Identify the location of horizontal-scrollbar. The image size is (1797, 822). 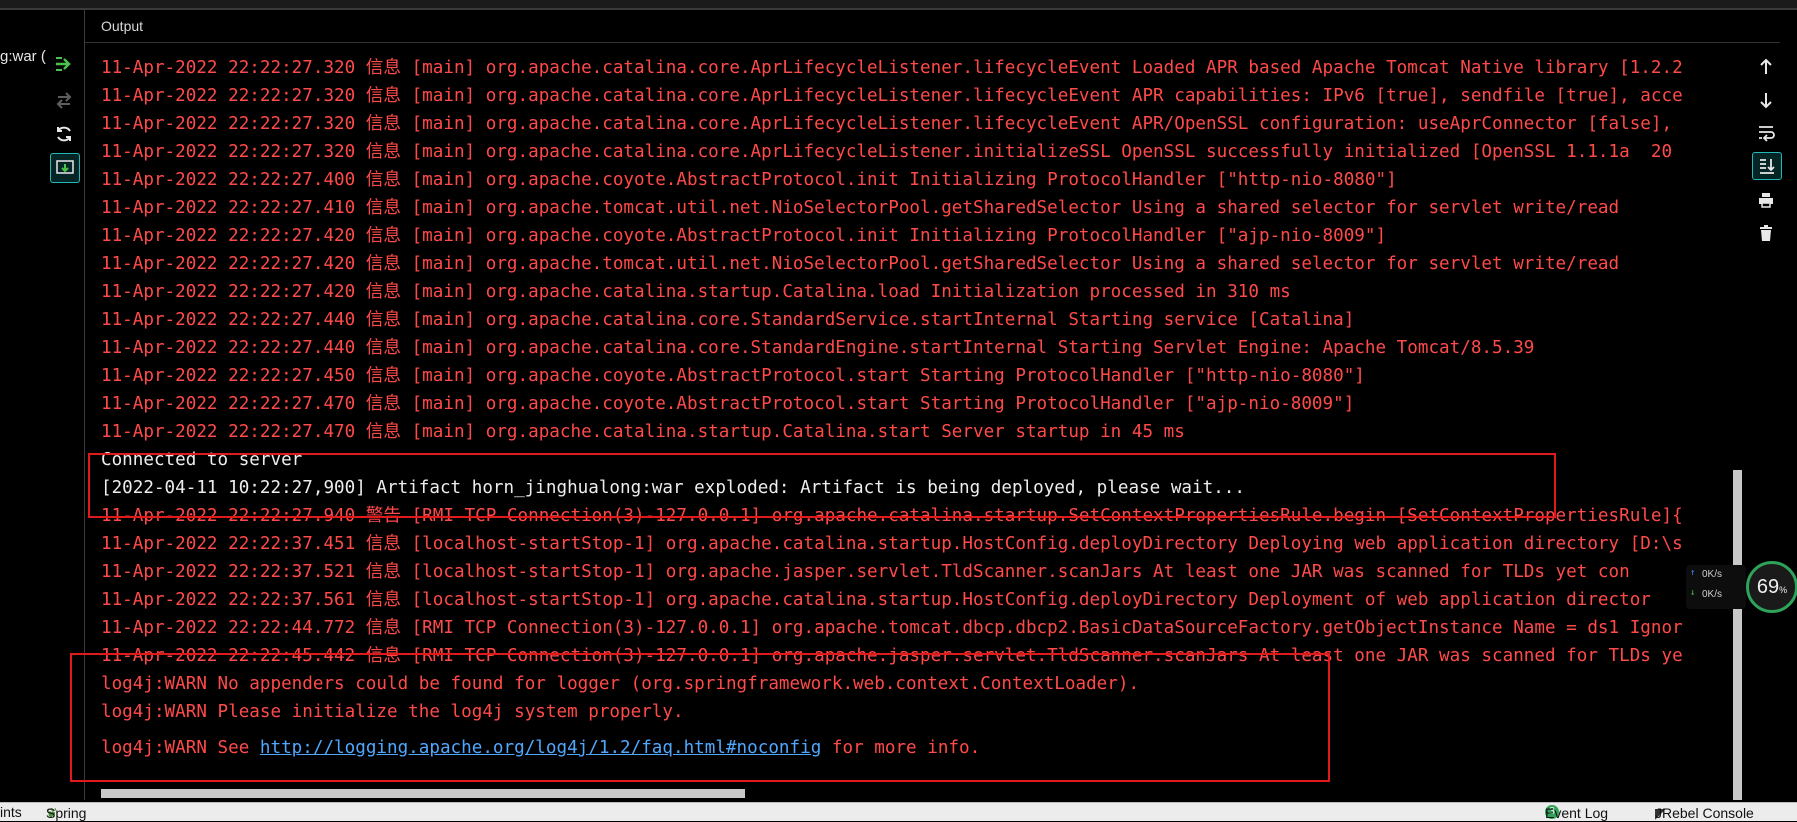
(423, 793).